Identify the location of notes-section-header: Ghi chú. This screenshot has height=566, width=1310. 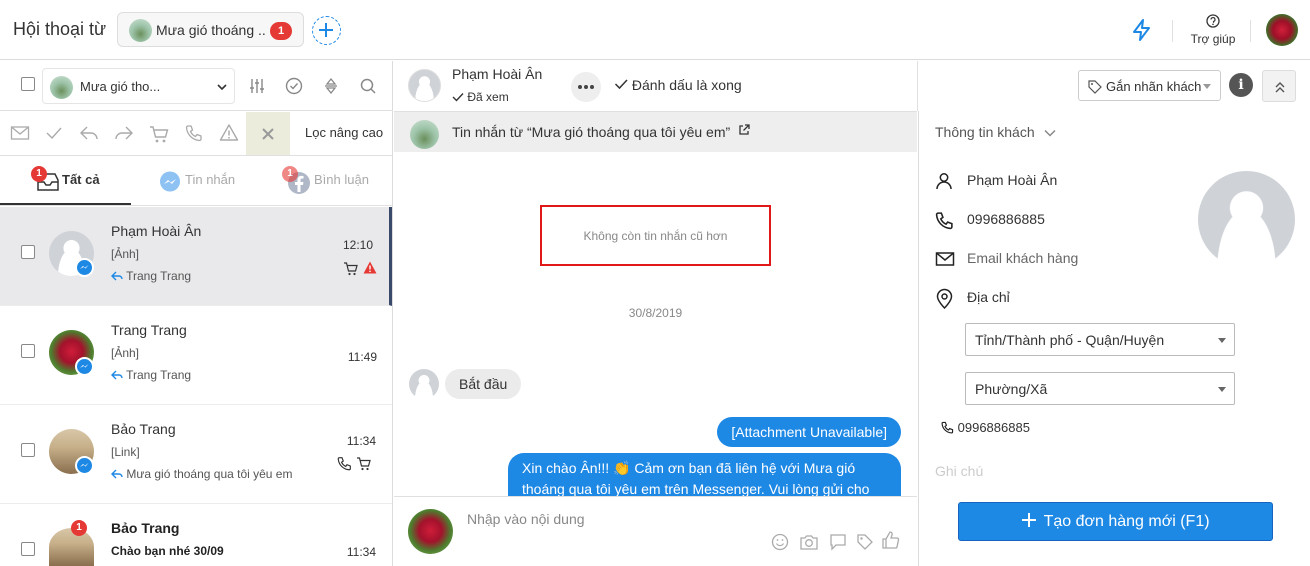
(959, 471).